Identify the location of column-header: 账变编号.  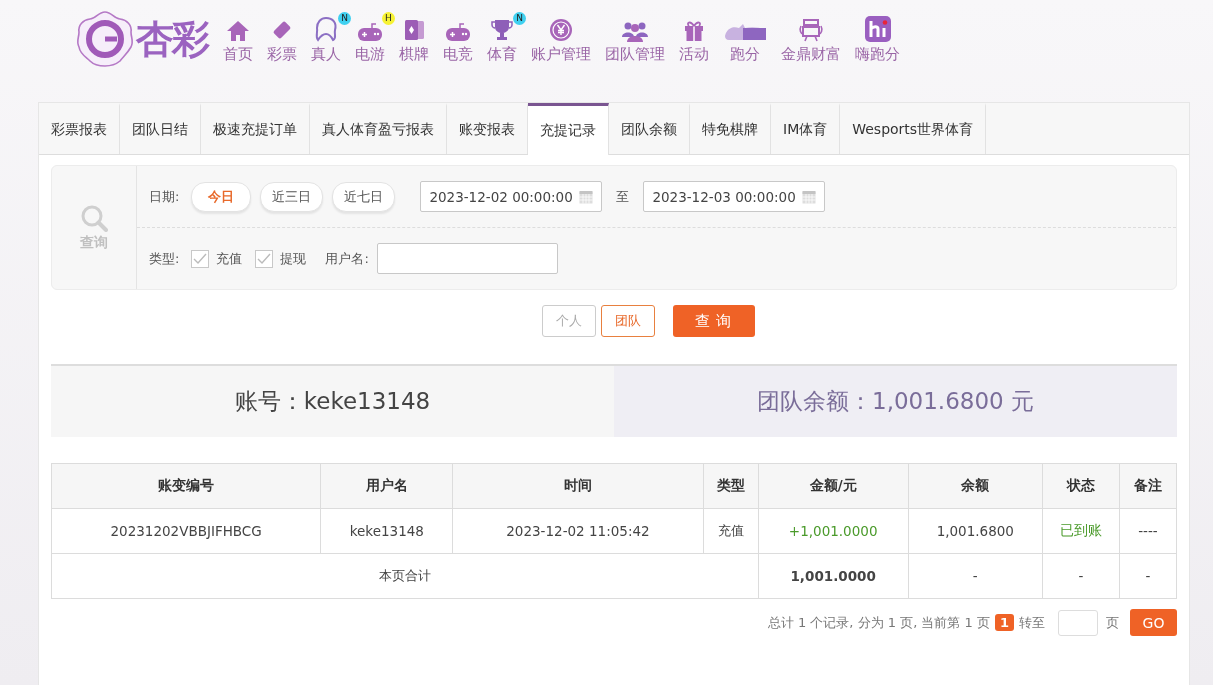
(186, 486).